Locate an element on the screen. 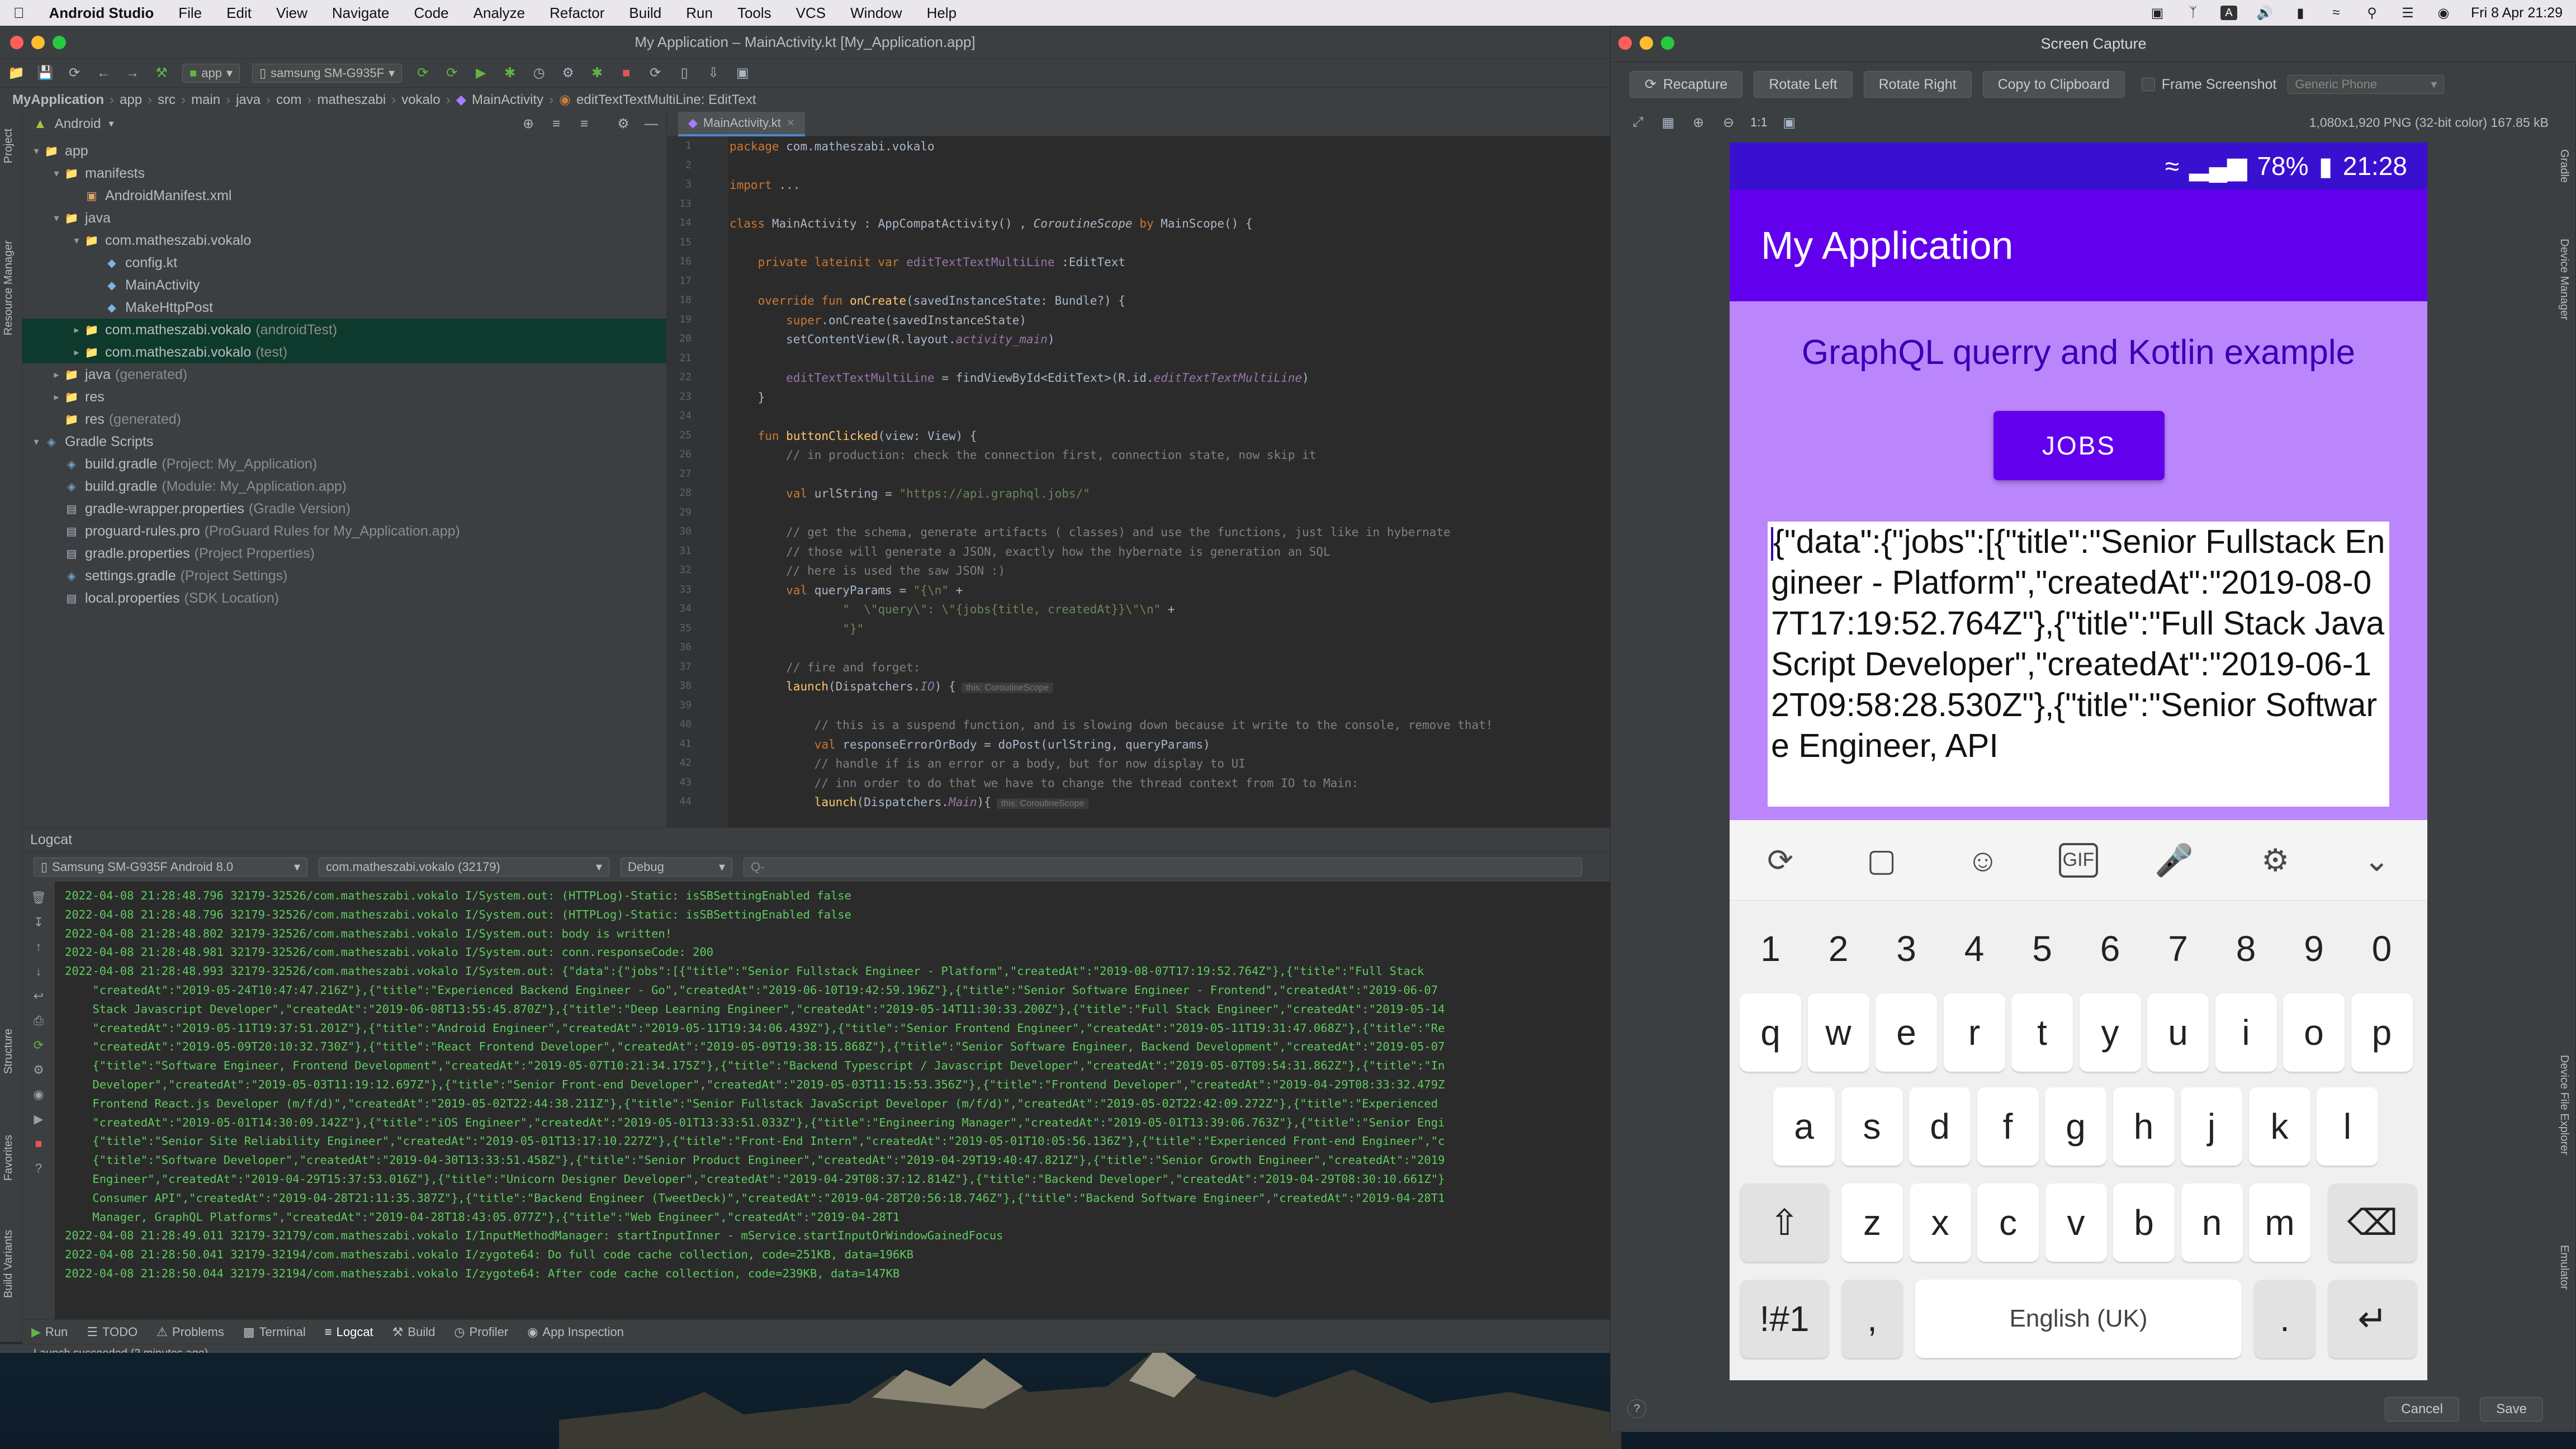 This screenshot has height=1449, width=2576. menu-code: Code is located at coordinates (431, 13).